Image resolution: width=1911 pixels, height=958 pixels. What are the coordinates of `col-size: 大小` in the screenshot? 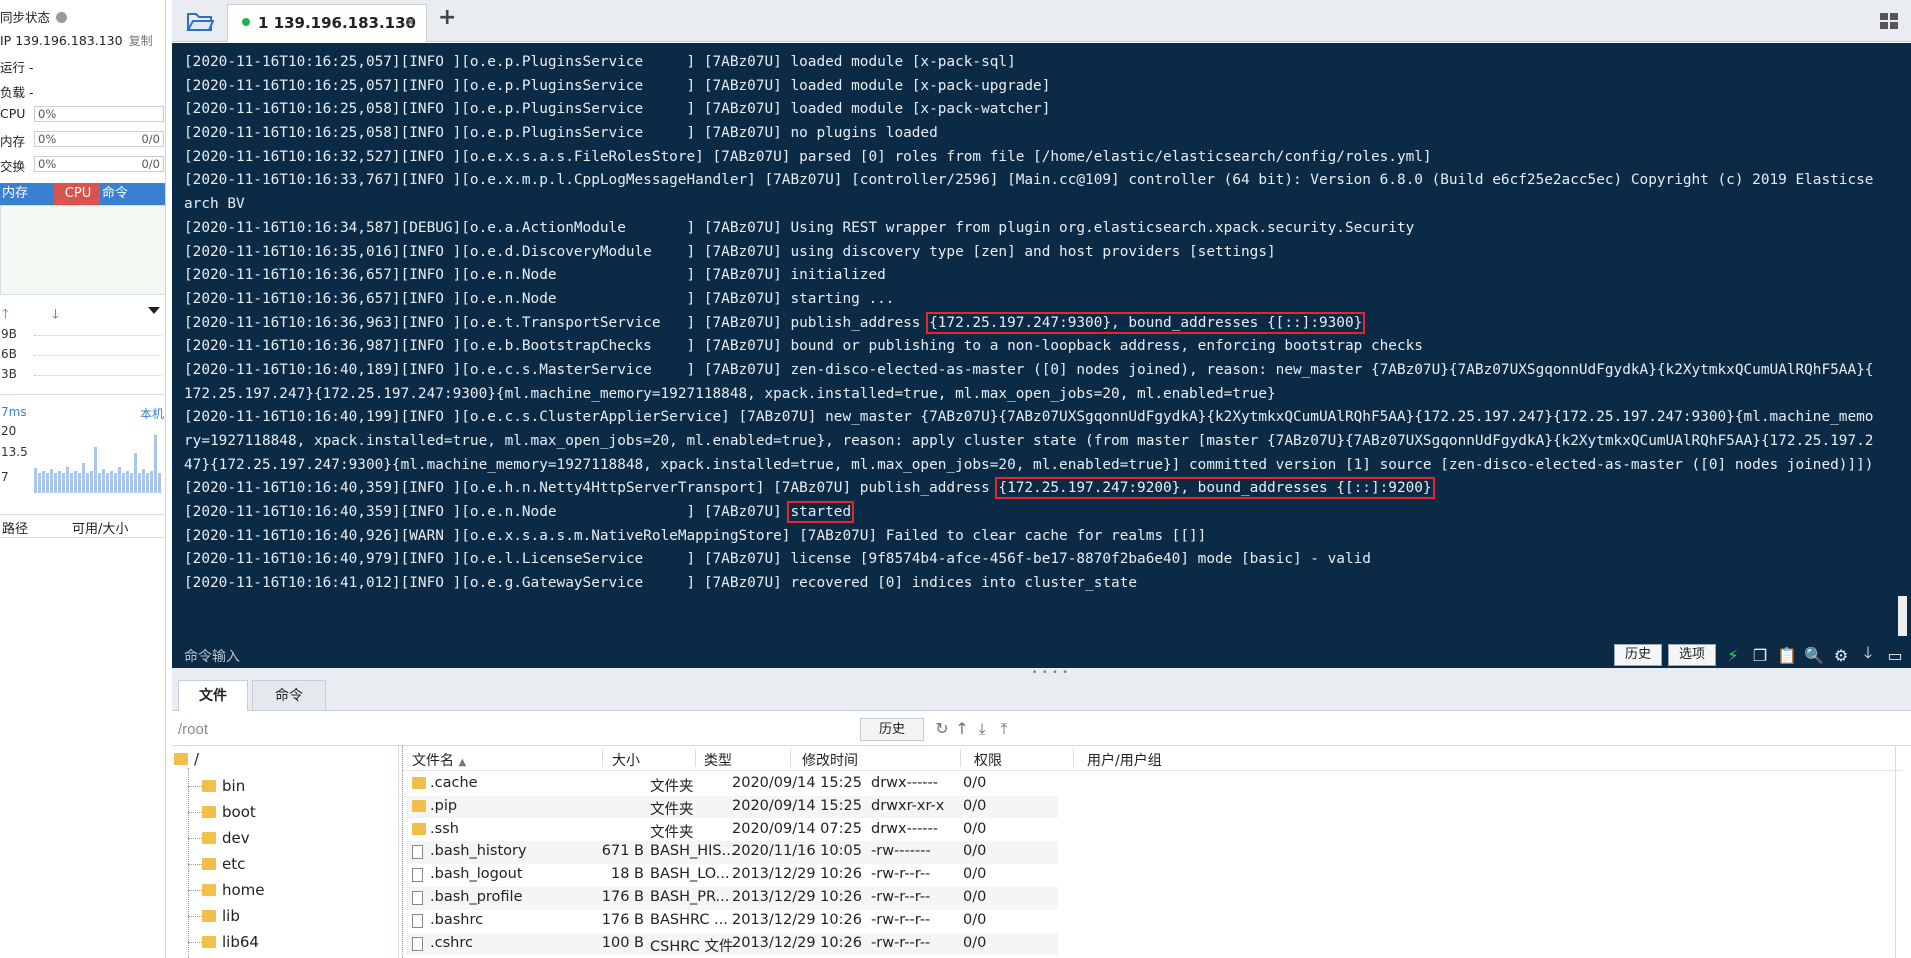 It's located at (626, 760).